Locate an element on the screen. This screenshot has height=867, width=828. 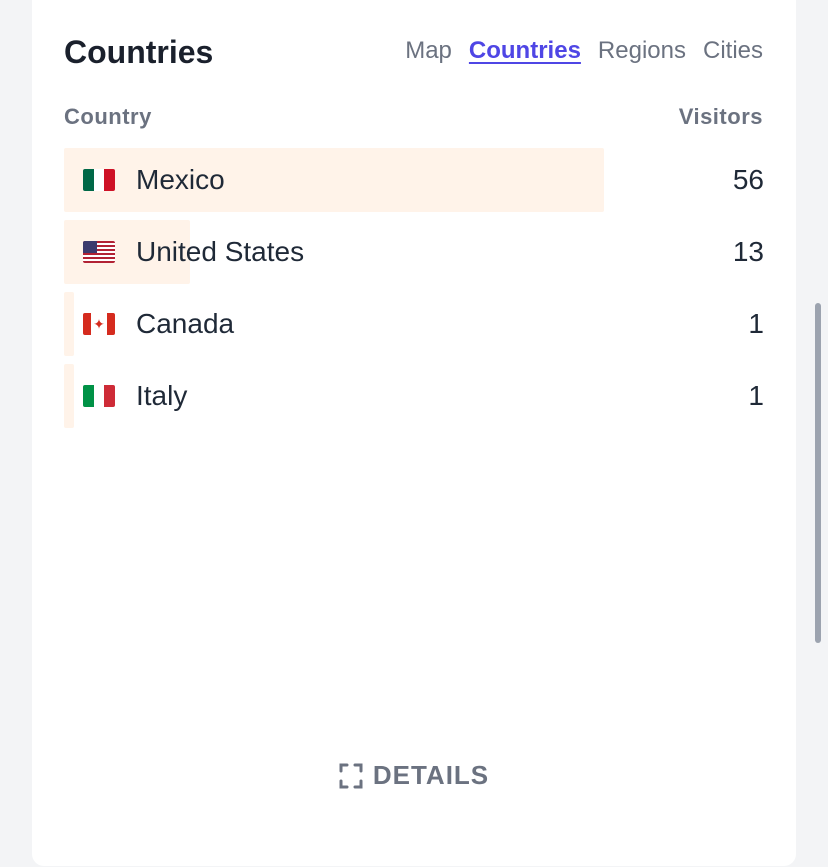
flag-united-states-icon is located at coordinates (99, 252).